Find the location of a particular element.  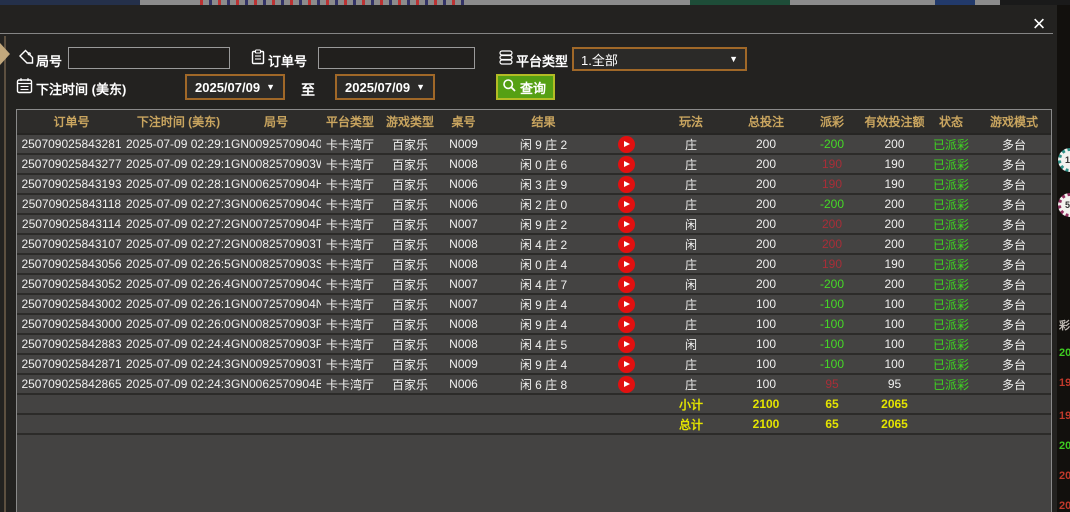

cell-bet-time: 2025-07-09 02:26:49 is located at coordinates (178, 284).